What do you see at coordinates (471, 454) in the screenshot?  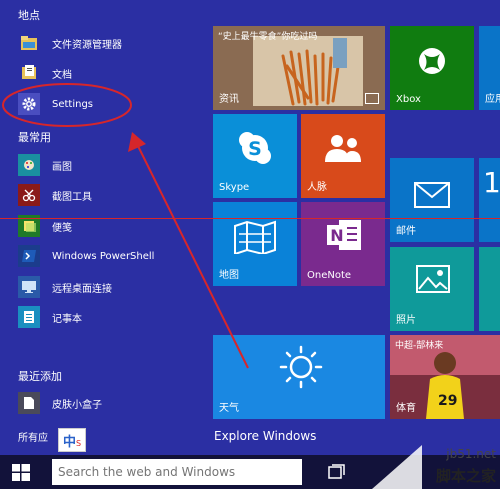 I see `watermark-site: jb51.net` at bounding box center [471, 454].